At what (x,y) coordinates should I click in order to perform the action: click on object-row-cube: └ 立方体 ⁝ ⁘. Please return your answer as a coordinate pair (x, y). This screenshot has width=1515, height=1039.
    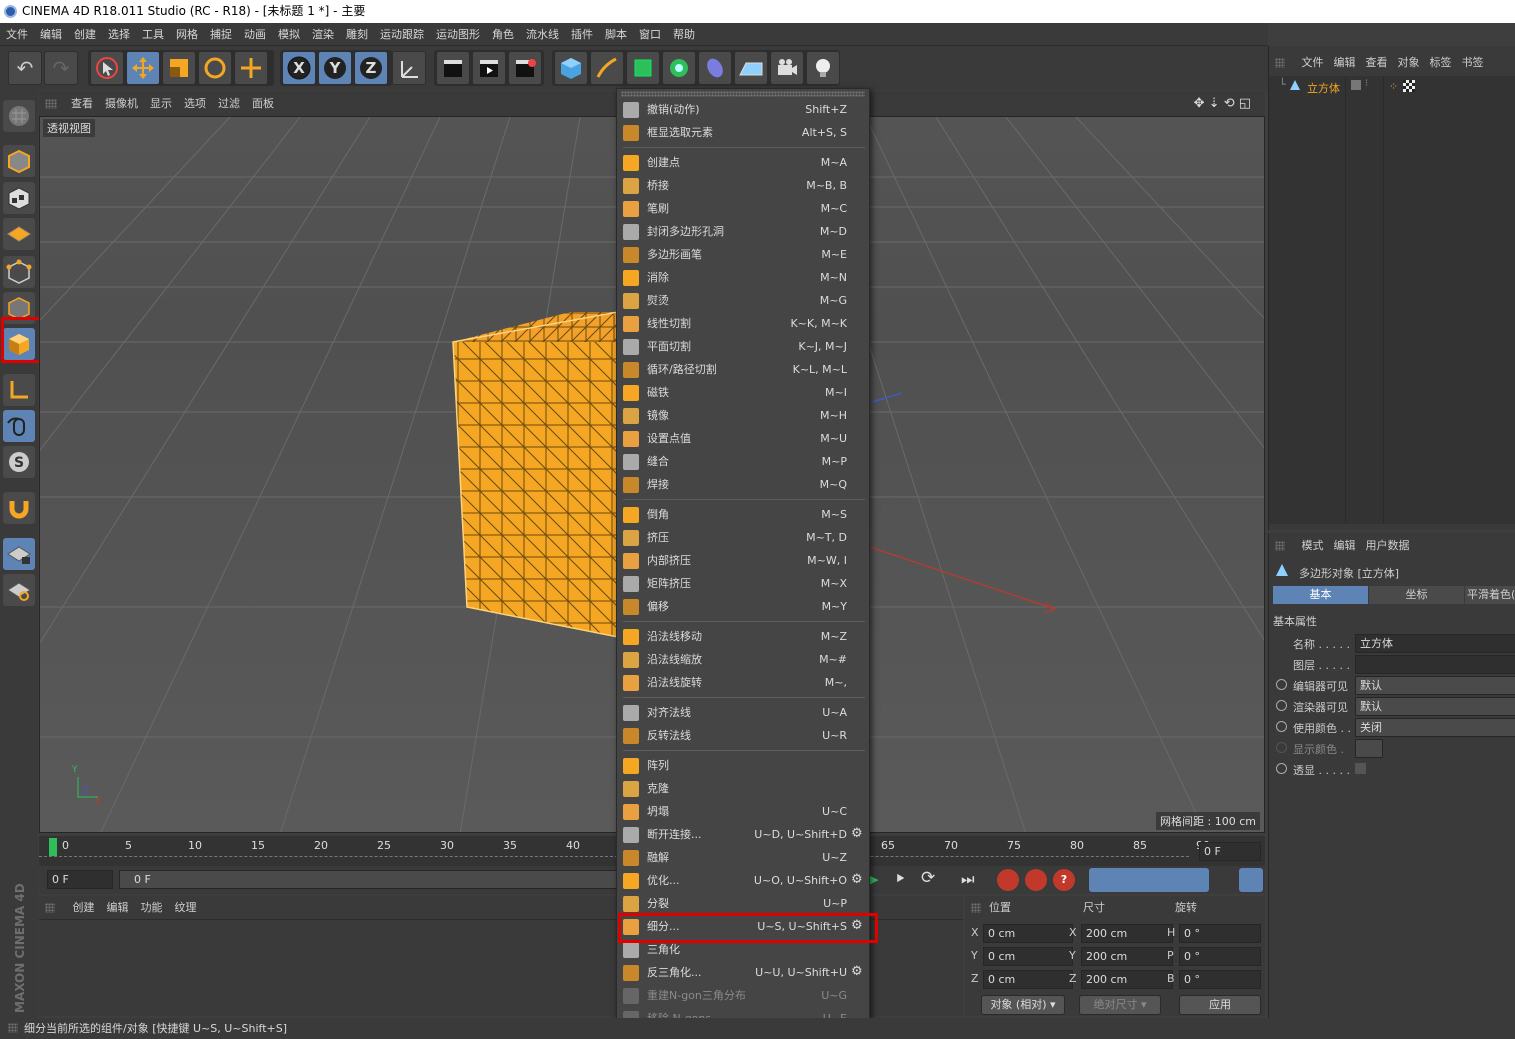
    Looking at the image, I should click on (1392, 87).